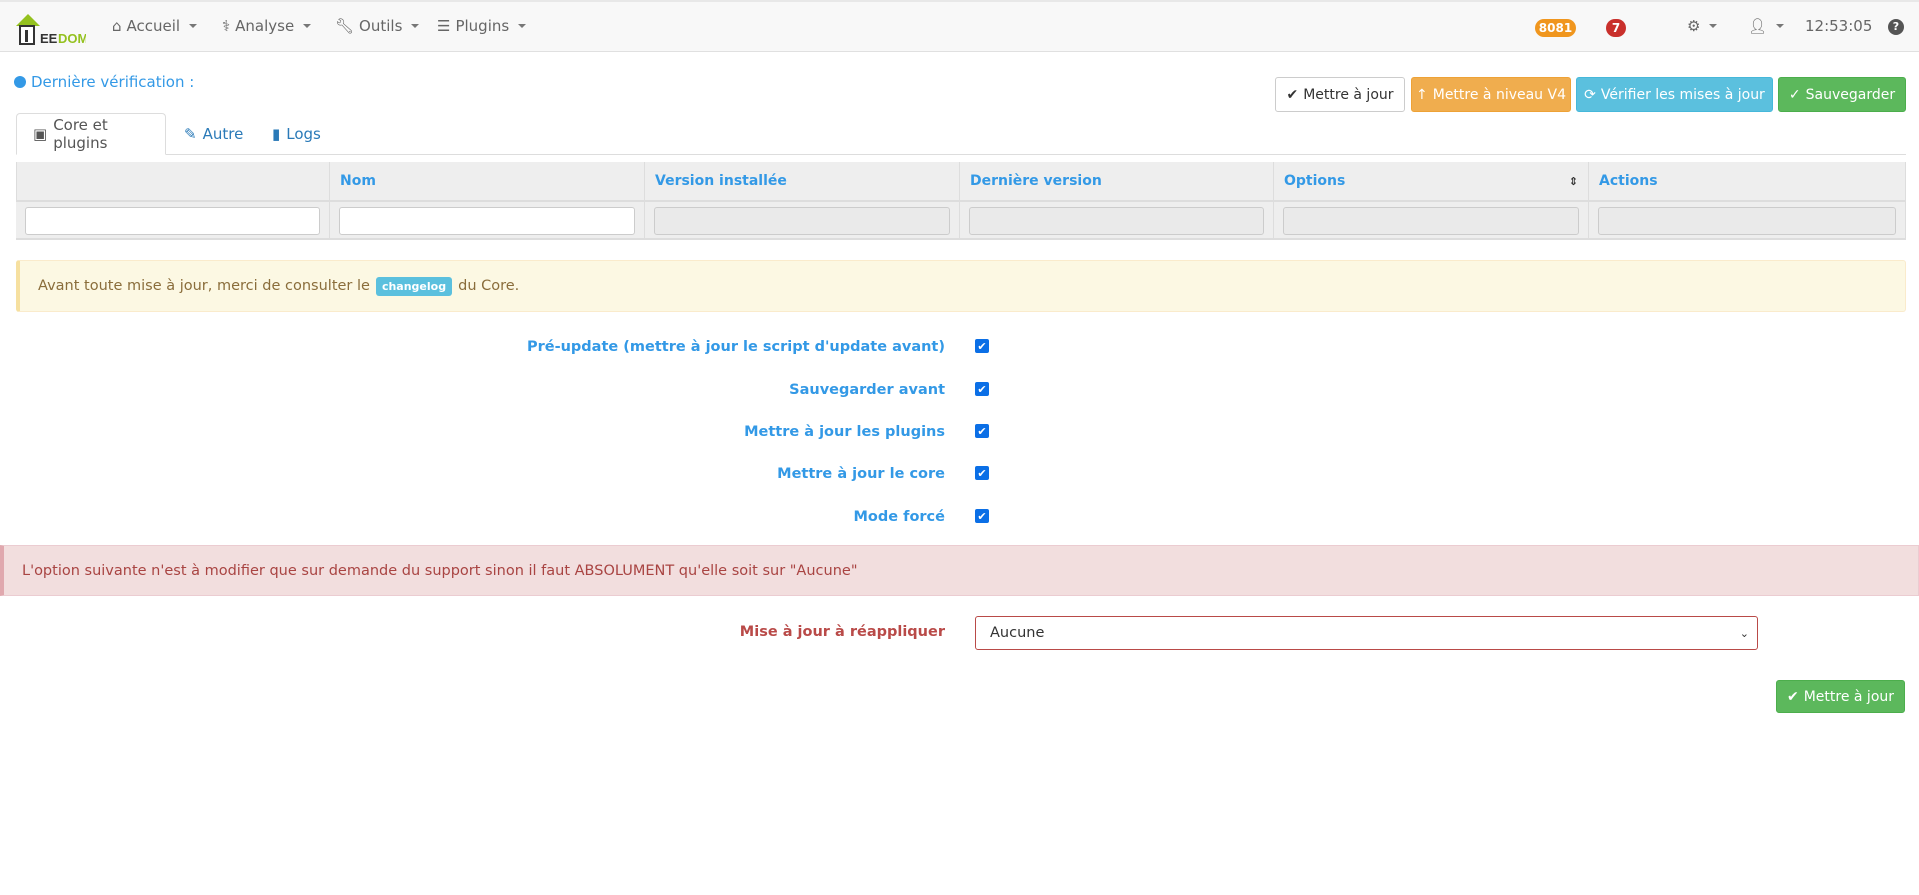 Image resolution: width=1919 pixels, height=895 pixels. I want to click on filter-select-input, so click(172, 221).